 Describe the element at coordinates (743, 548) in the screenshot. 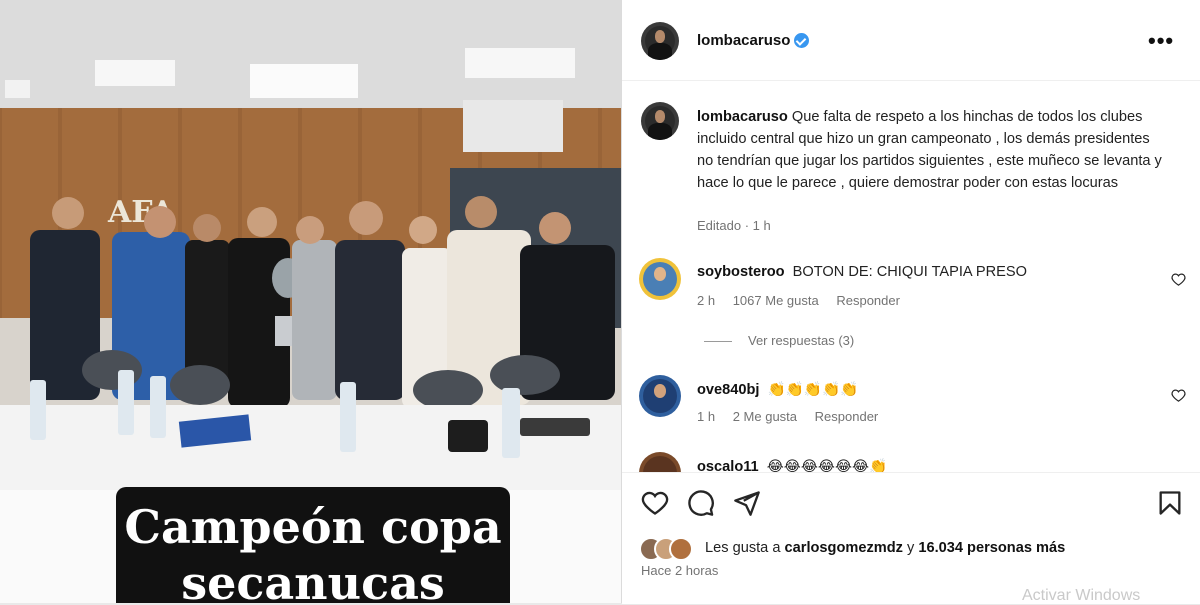

I see `likes-prefix: Les gusta a` at that location.